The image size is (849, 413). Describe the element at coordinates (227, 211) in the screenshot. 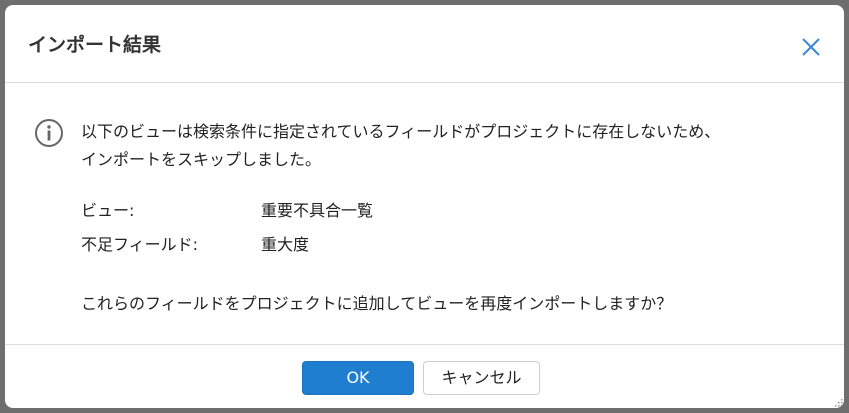

I see `detail-row-view: ビュー: 重要不具合一覧` at that location.